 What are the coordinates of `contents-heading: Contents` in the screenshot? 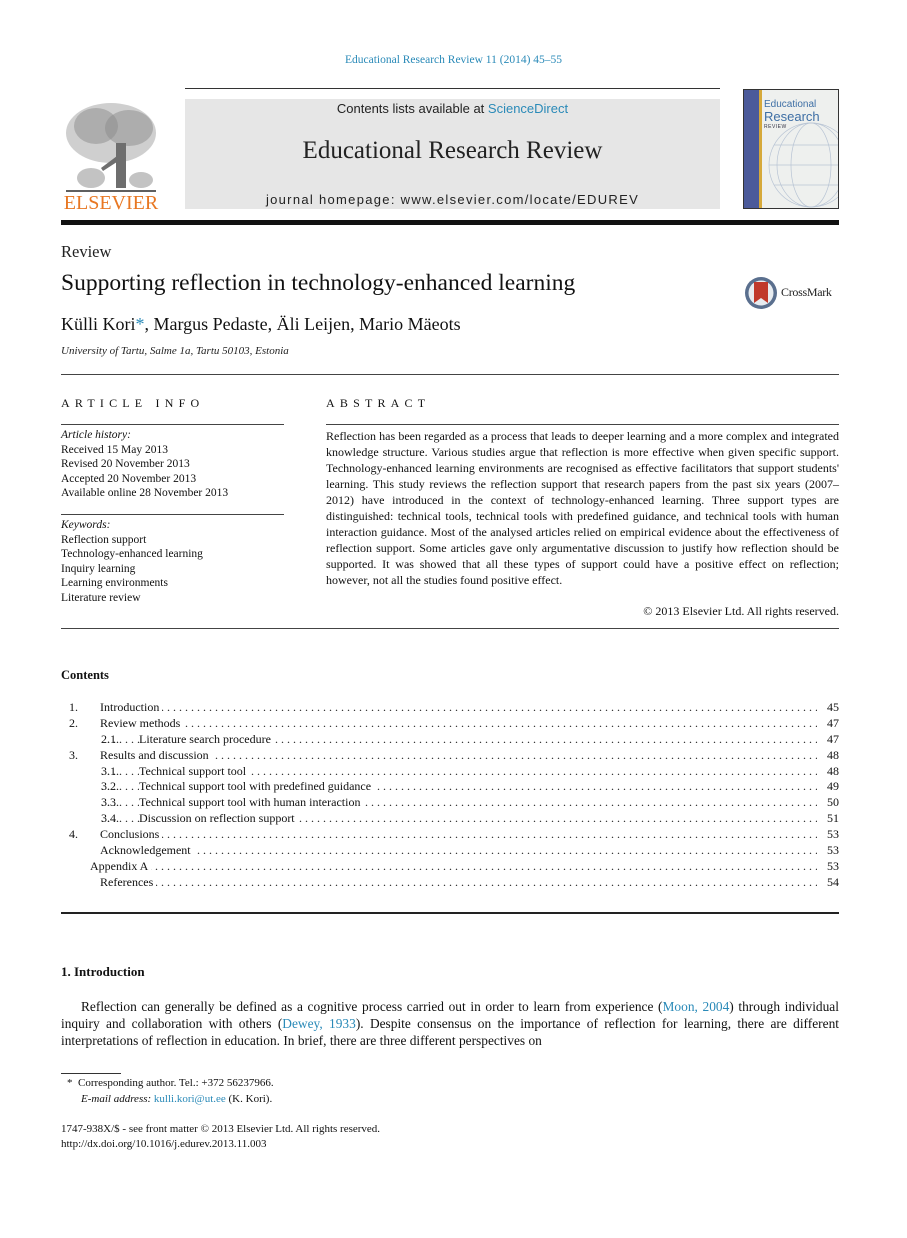 It's located at (85, 675).